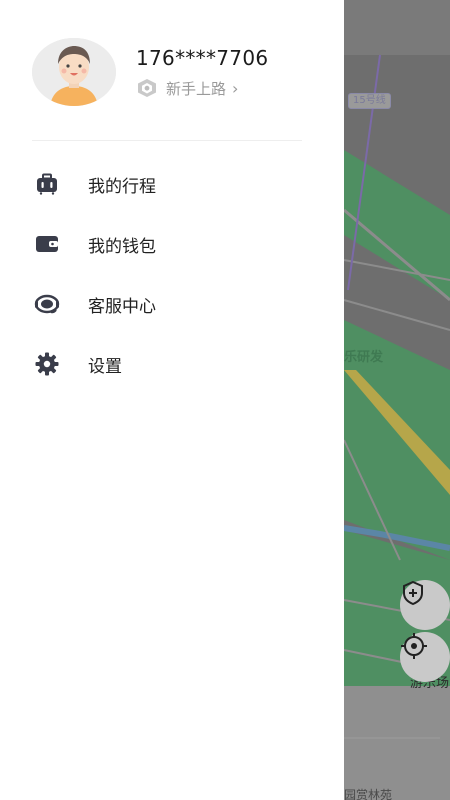 The image size is (450, 800). I want to click on safety-shield-button, so click(425, 605).